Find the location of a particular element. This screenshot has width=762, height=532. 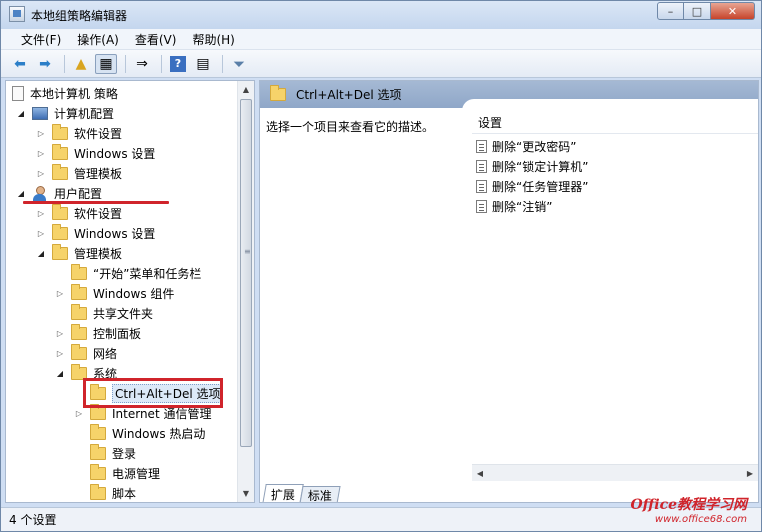

menu-file: 文件(F) is located at coordinates (41, 39).